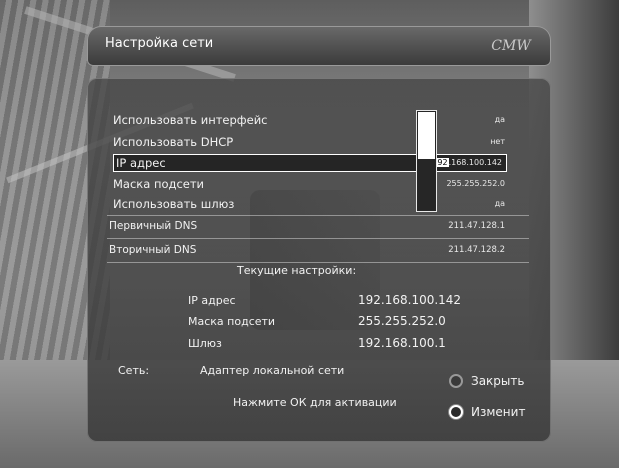  What do you see at coordinates (497, 141) in the screenshot?
I see `setting-value: нет` at bounding box center [497, 141].